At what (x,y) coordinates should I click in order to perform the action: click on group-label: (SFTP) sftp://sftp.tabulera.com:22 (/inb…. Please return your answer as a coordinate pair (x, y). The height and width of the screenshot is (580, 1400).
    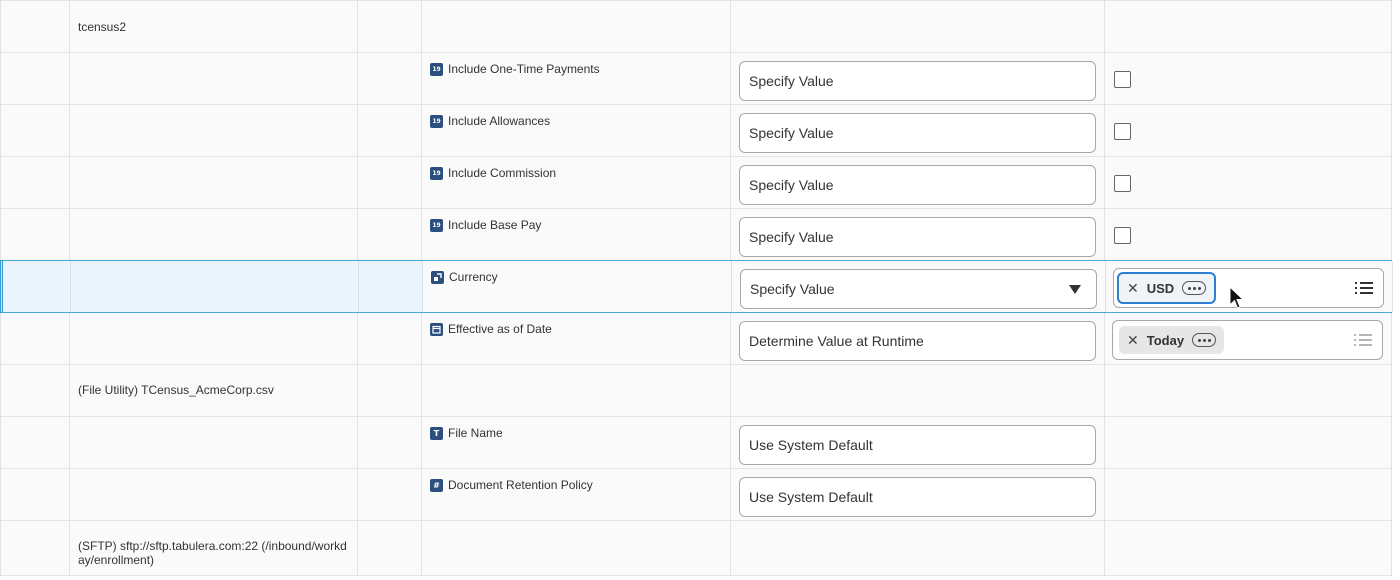
    Looking at the image, I should click on (212, 553).